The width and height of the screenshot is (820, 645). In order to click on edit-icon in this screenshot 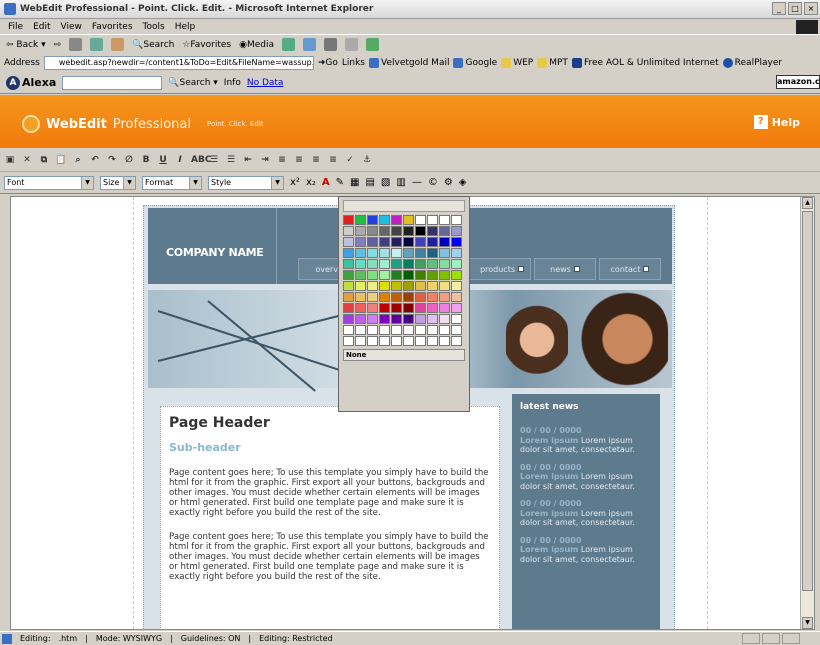, I will do `click(351, 44)`.